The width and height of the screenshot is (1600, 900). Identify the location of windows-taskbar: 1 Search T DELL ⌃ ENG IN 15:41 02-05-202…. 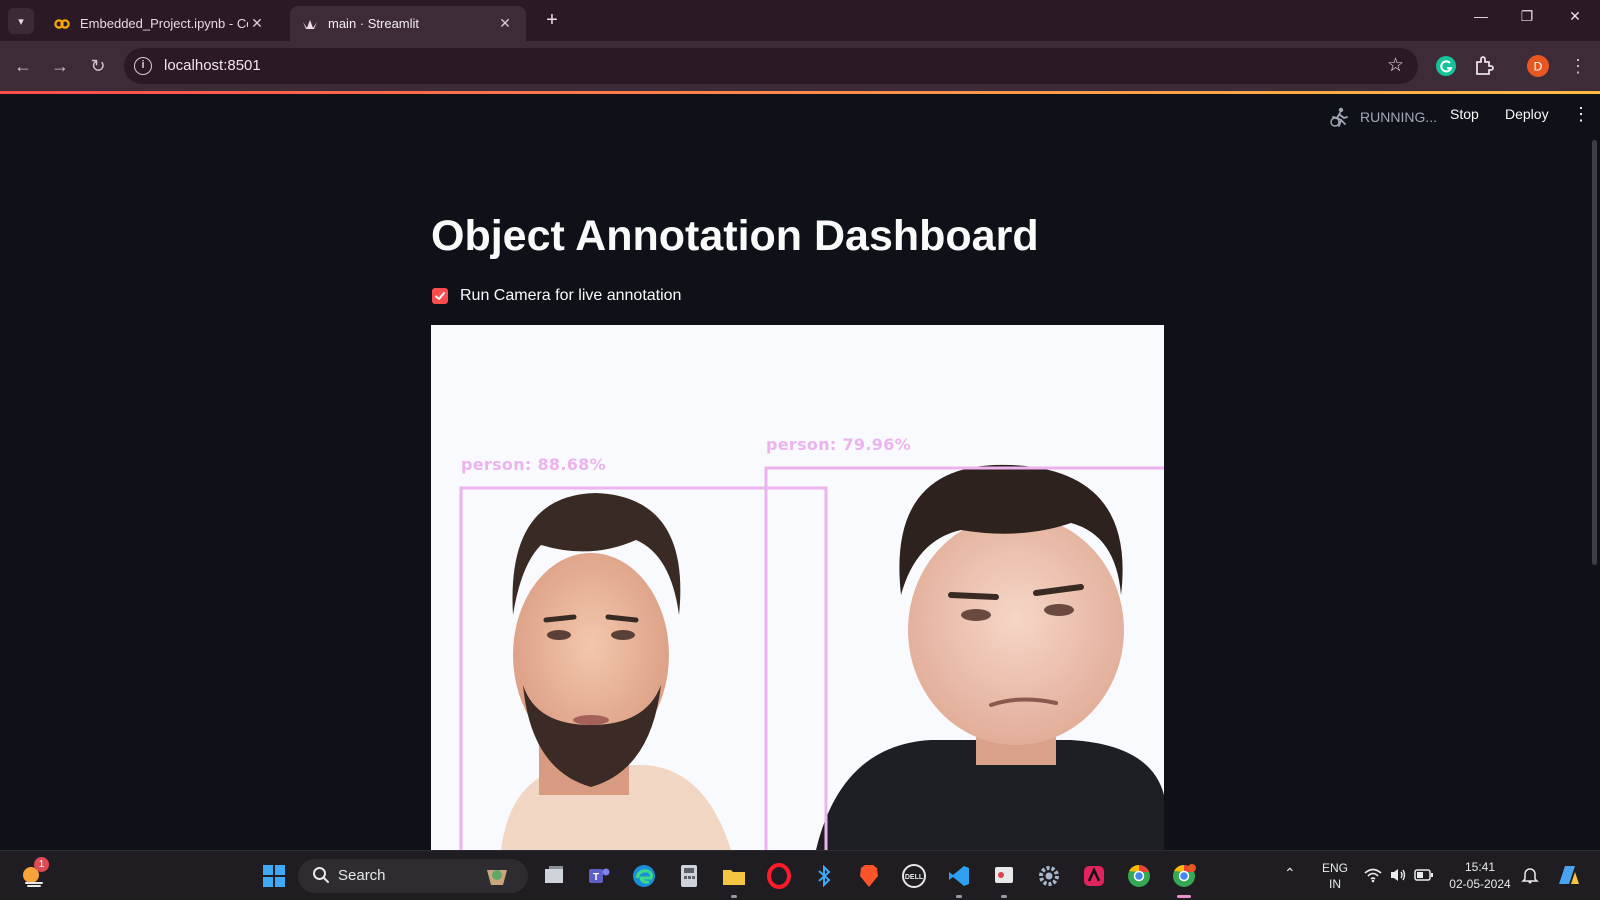
(800, 875).